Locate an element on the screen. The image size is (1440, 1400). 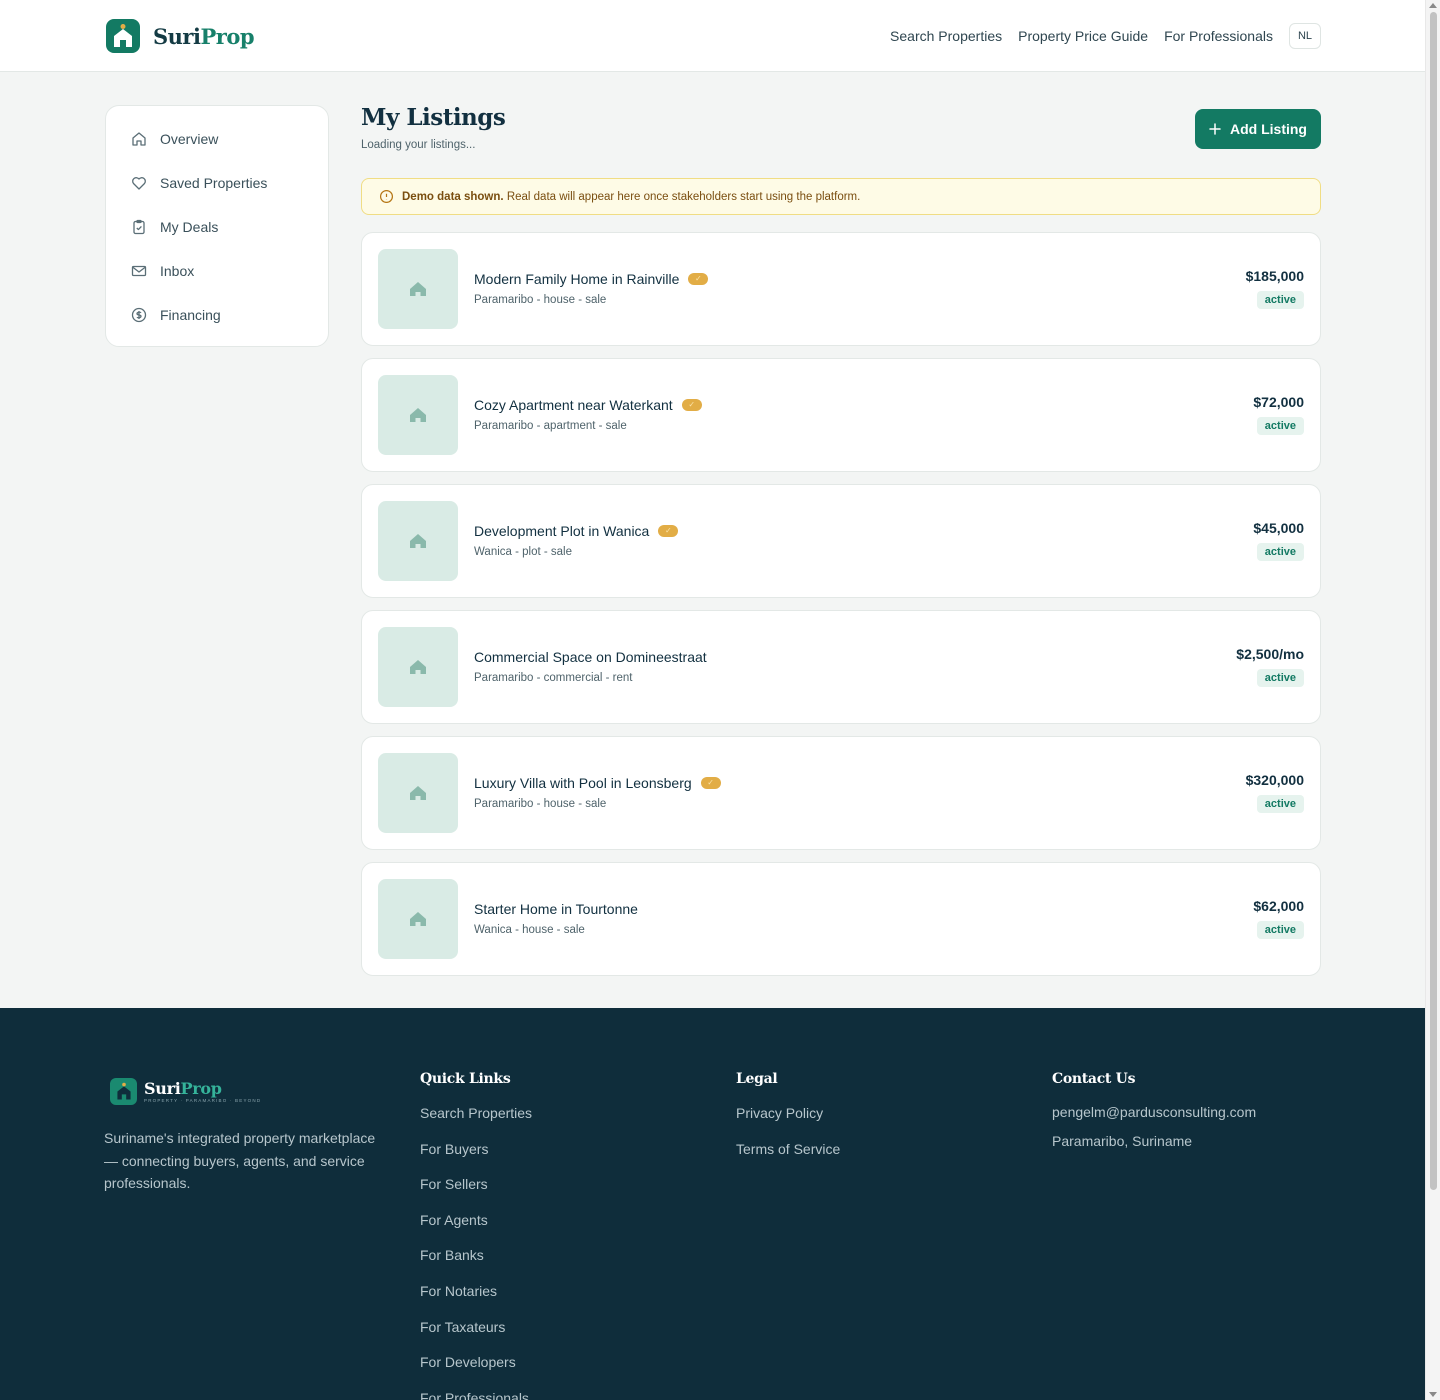
scroll-down-arrow-icon is located at coordinates (1433, 1394).